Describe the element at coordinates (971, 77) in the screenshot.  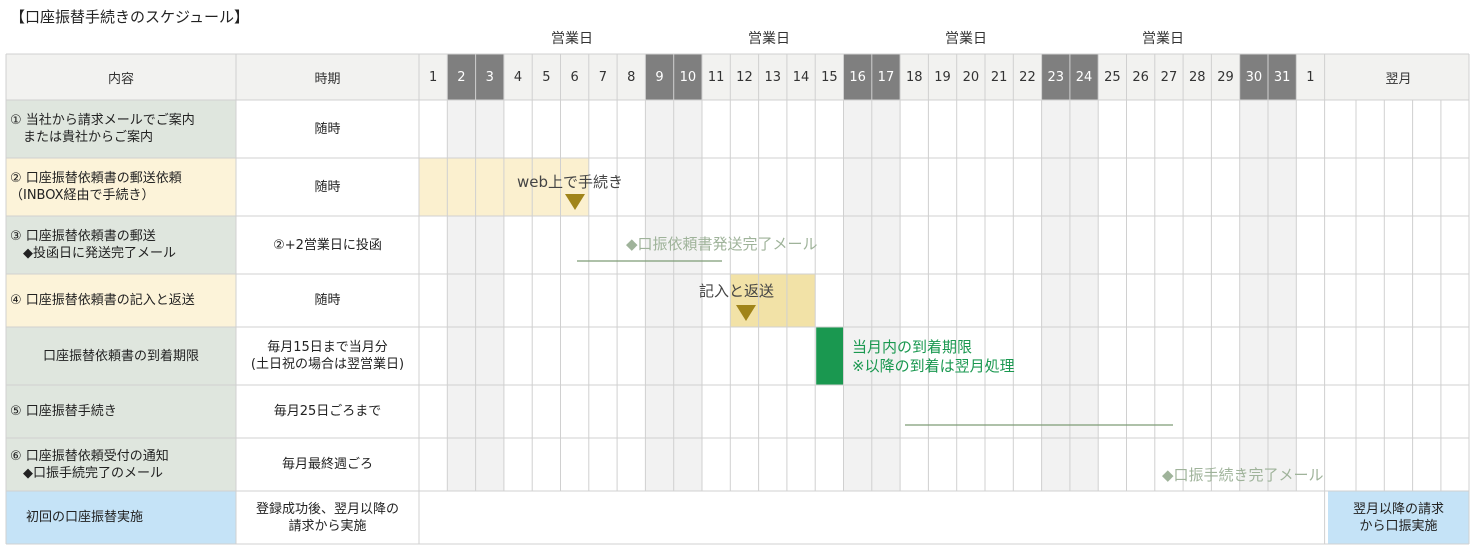
I see `day-header: 20` at that location.